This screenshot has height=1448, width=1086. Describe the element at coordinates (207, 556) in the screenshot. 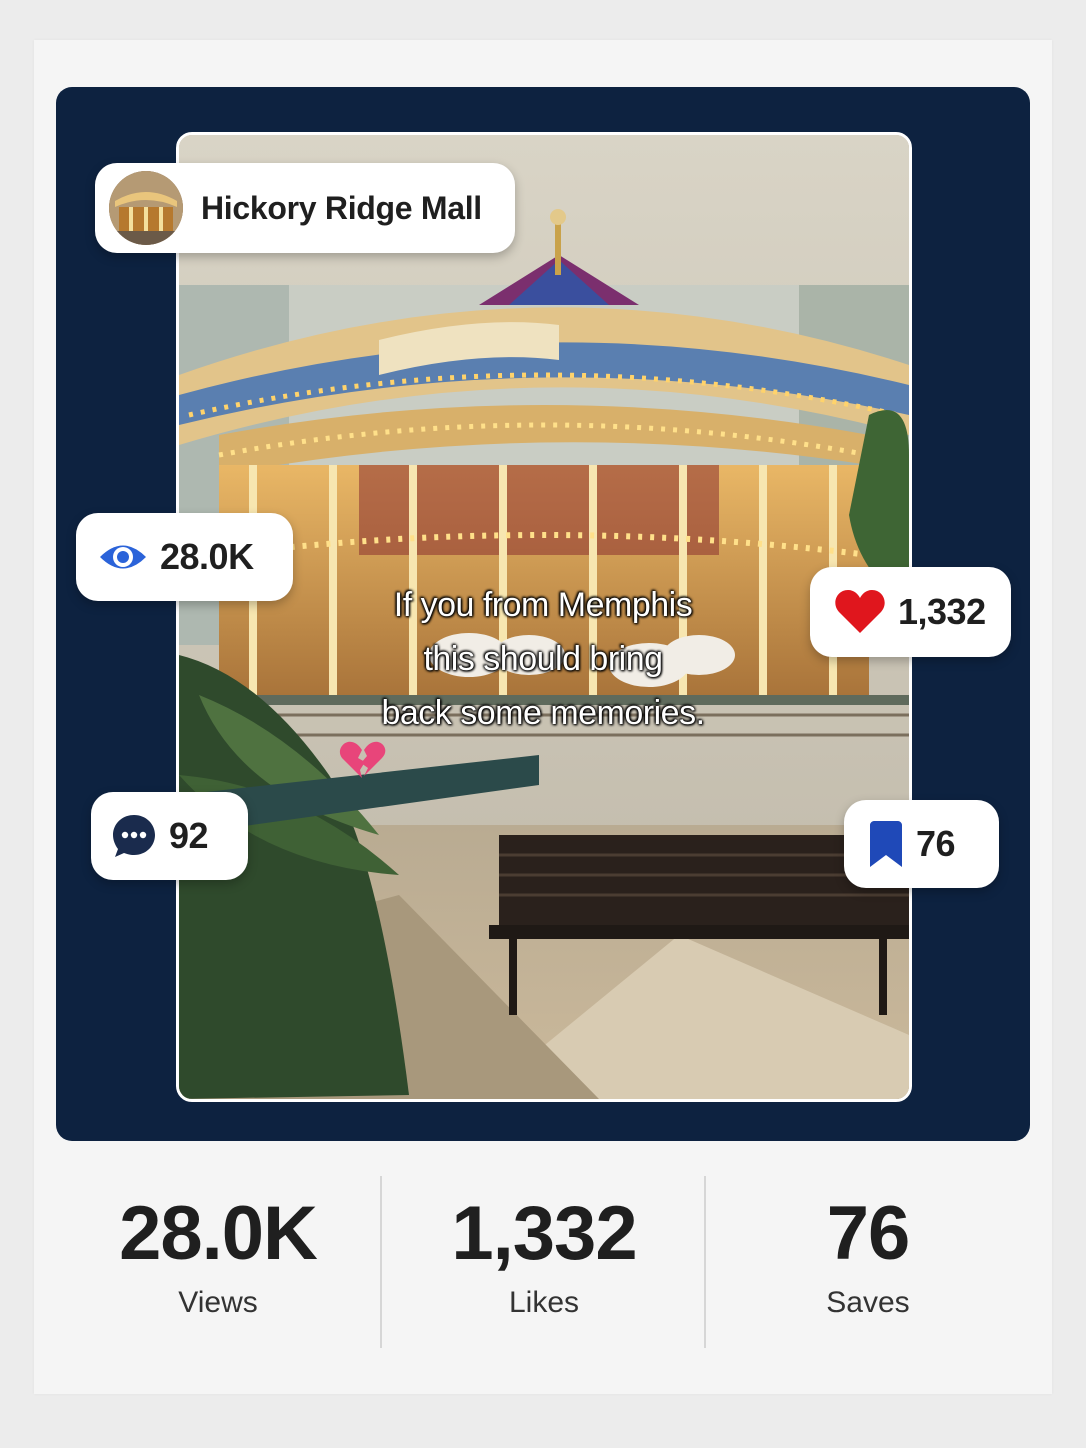

I see `views-count: 28.0K` at that location.